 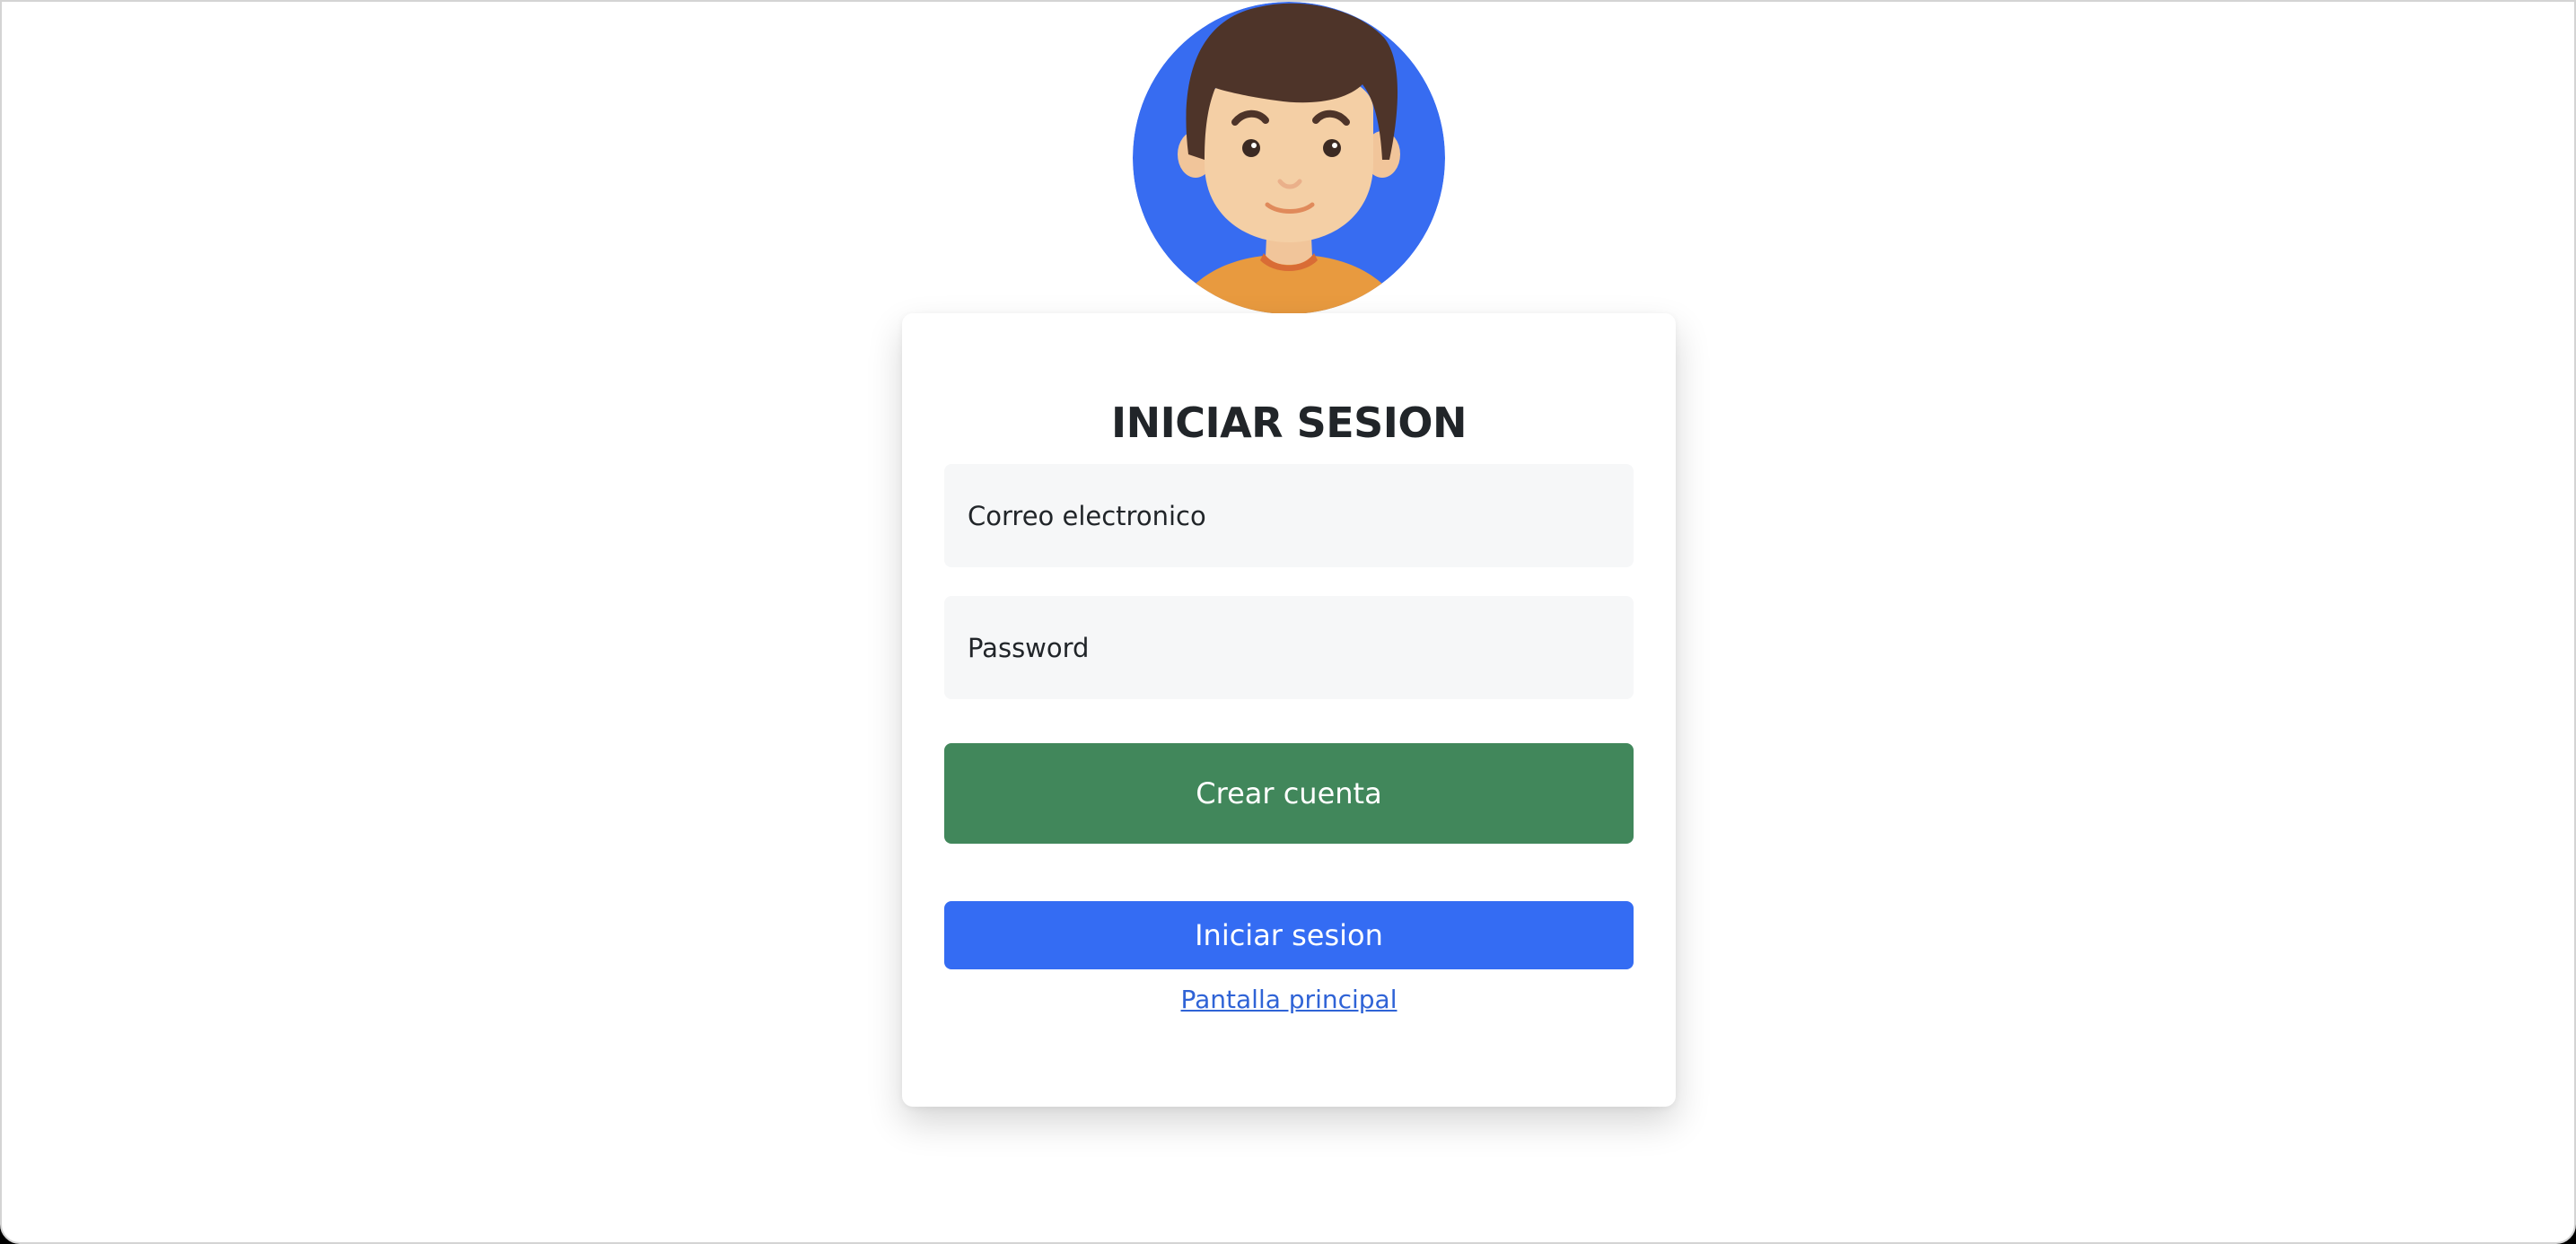 What do you see at coordinates (1289, 515) in the screenshot?
I see `email-field` at bounding box center [1289, 515].